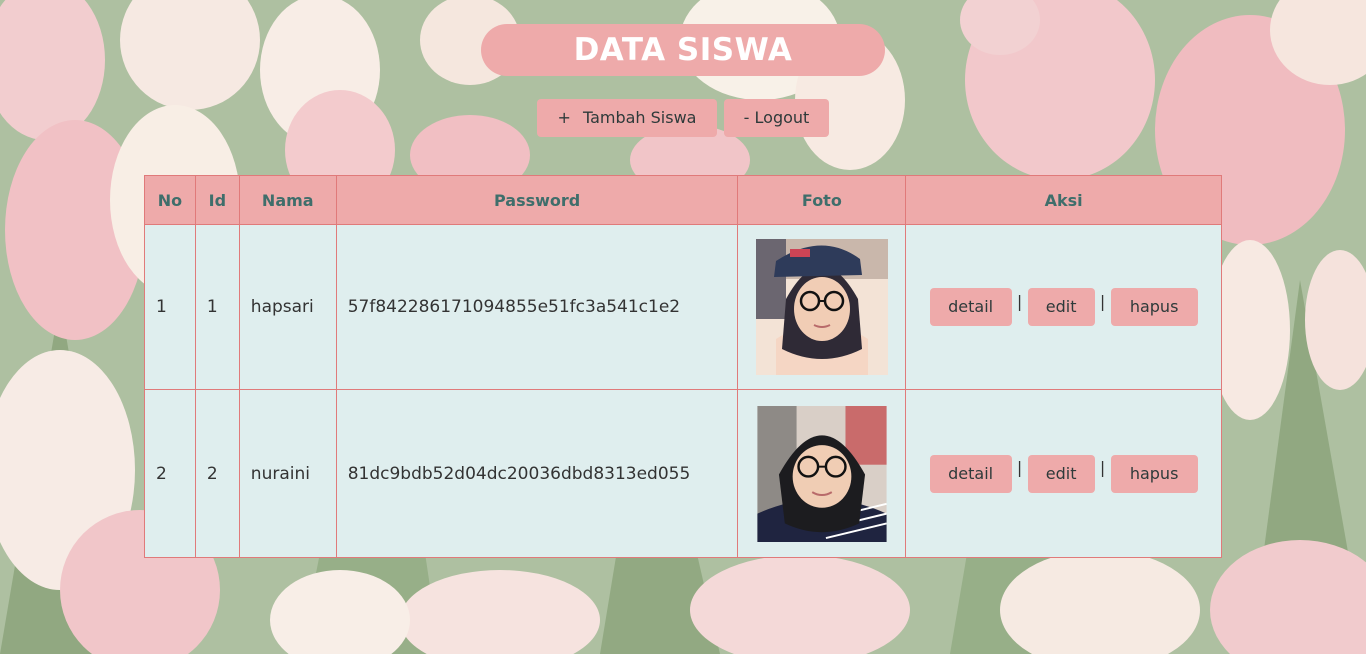  I want to click on cell-id: 1, so click(217, 307).